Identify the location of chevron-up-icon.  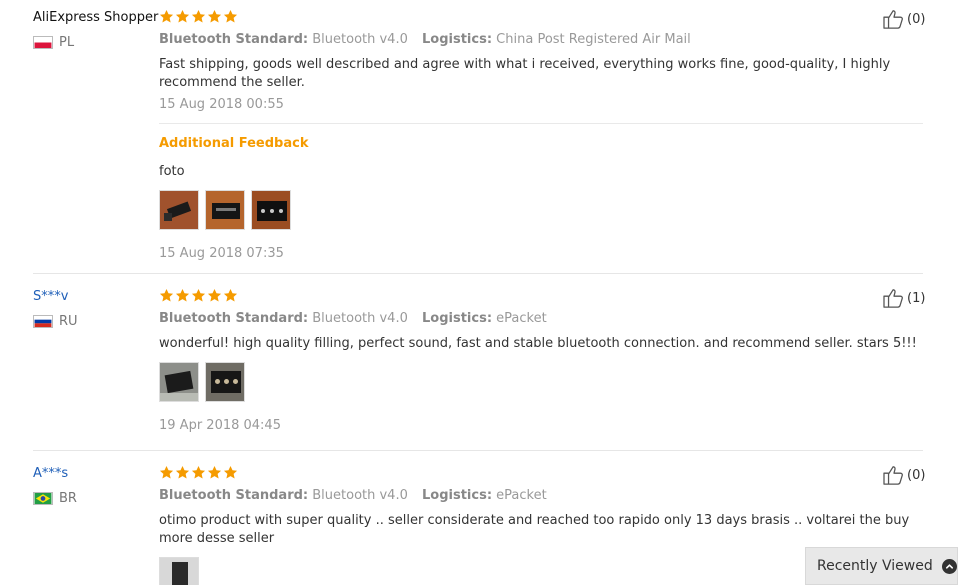
(949, 566).